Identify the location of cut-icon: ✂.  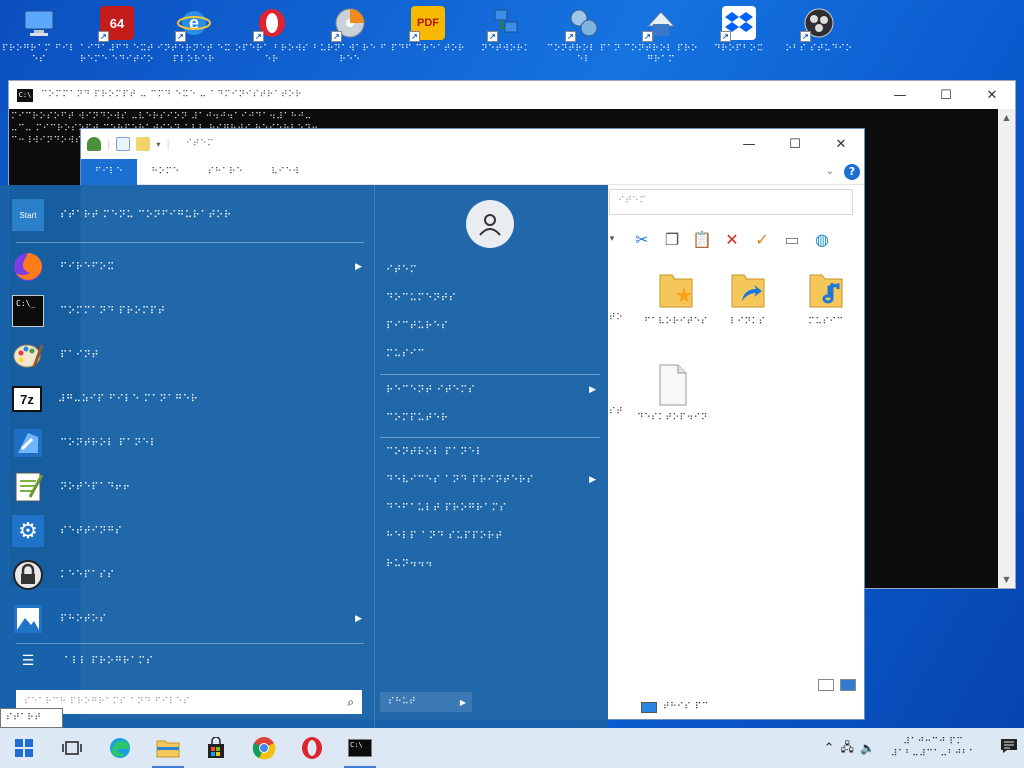
(642, 239).